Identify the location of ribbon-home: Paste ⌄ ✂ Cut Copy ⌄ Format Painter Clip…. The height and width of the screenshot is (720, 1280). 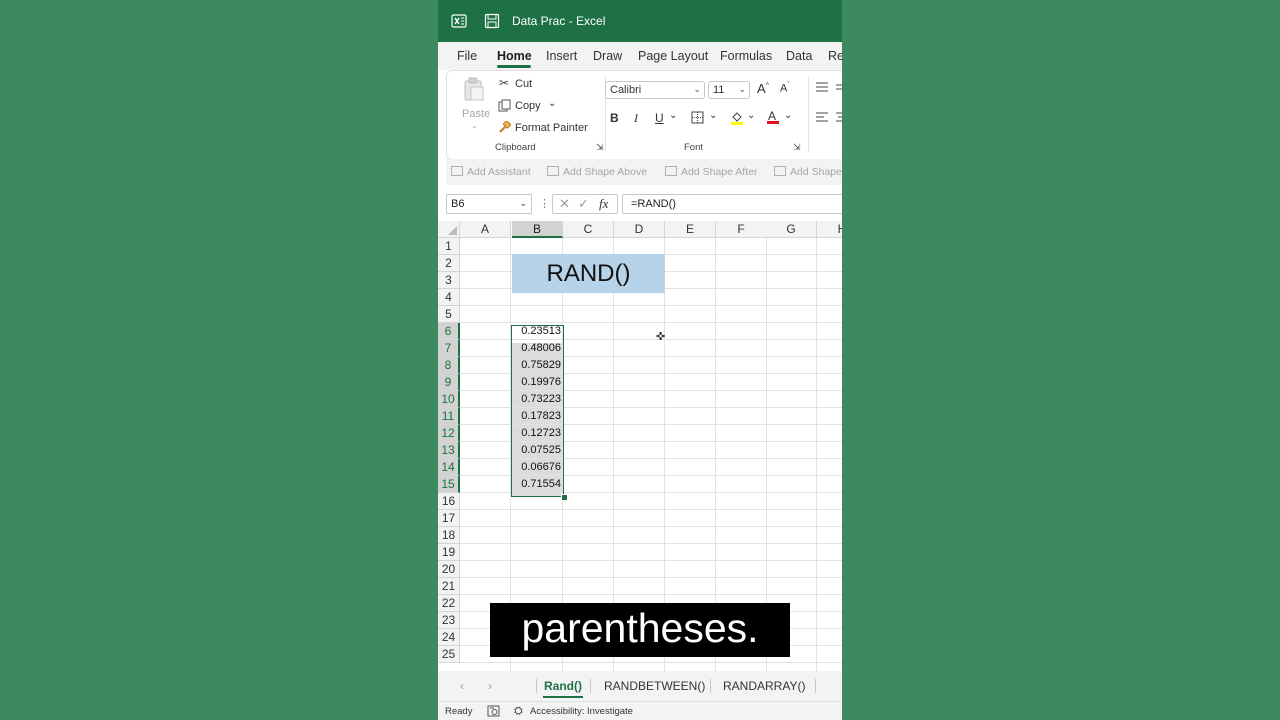
(644, 115).